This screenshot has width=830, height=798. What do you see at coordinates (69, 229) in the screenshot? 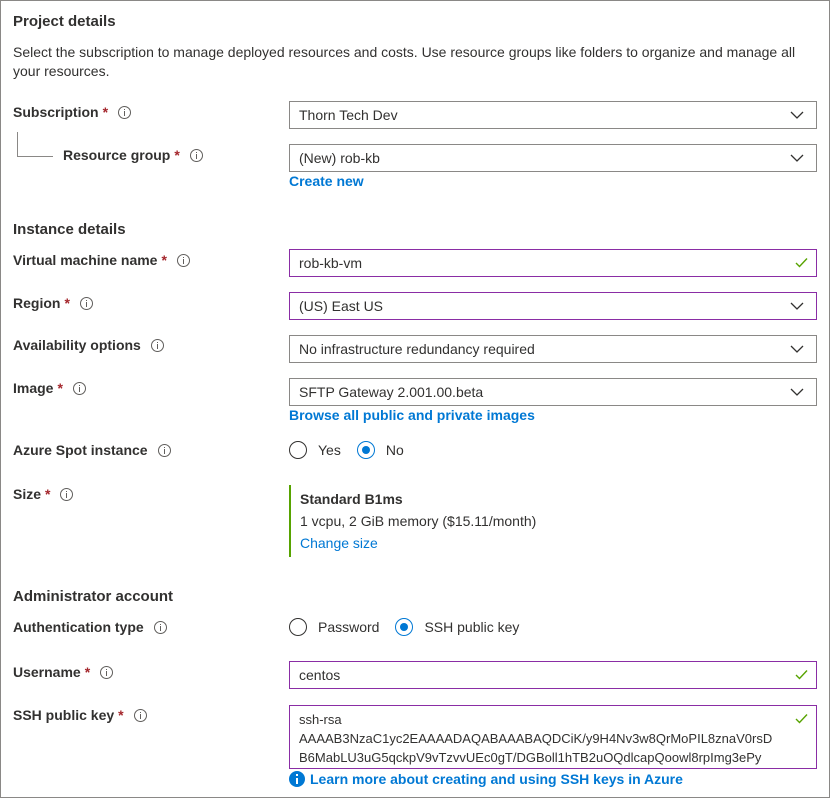
I see `section-title-instance: Instance details` at bounding box center [69, 229].